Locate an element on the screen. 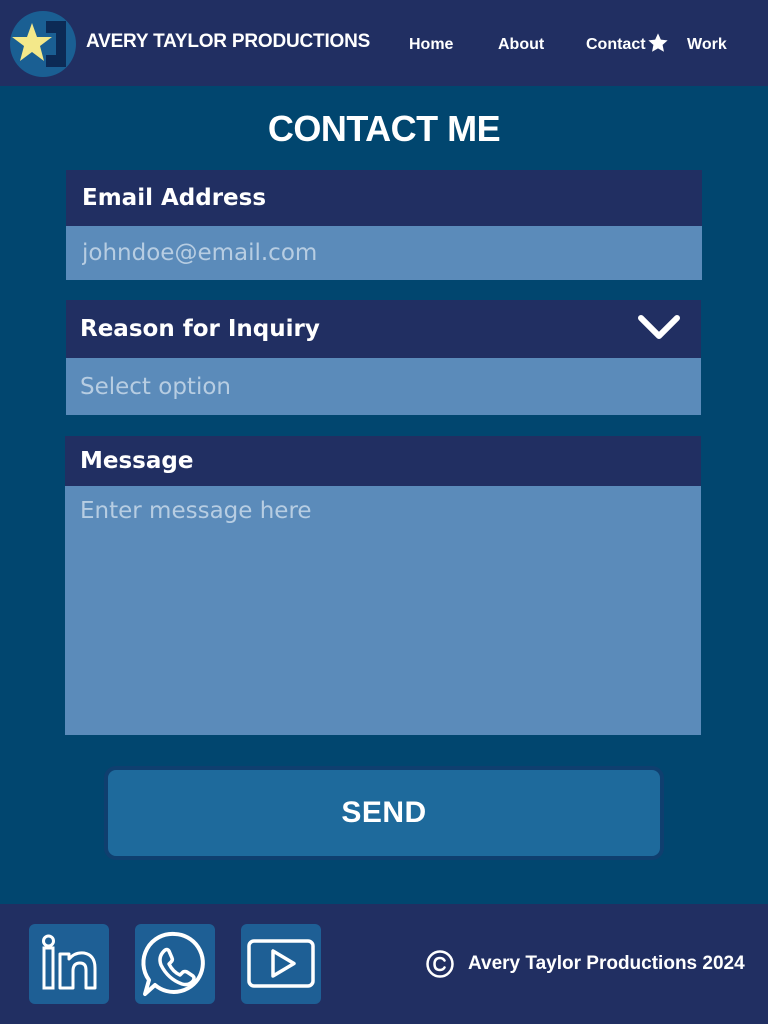 Image resolution: width=768 pixels, height=1024 pixels. copyright: Avery Taylor Productions 2024 is located at coordinates (585, 964).